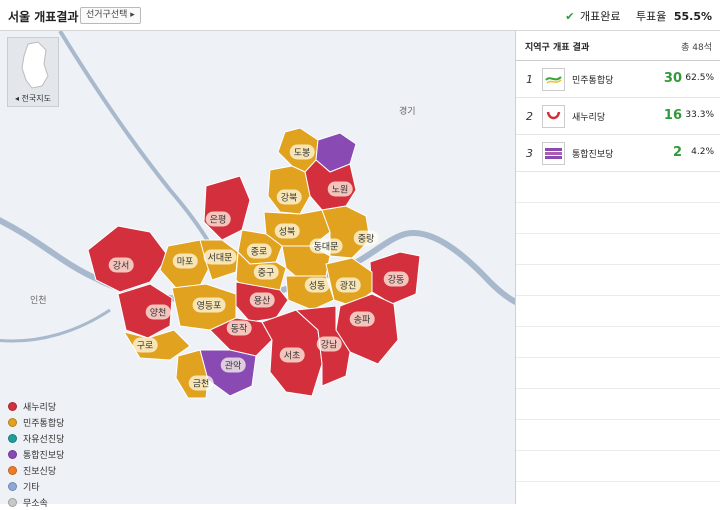  What do you see at coordinates (677, 152) in the screenshot?
I see `result-seats: 2` at bounding box center [677, 152].